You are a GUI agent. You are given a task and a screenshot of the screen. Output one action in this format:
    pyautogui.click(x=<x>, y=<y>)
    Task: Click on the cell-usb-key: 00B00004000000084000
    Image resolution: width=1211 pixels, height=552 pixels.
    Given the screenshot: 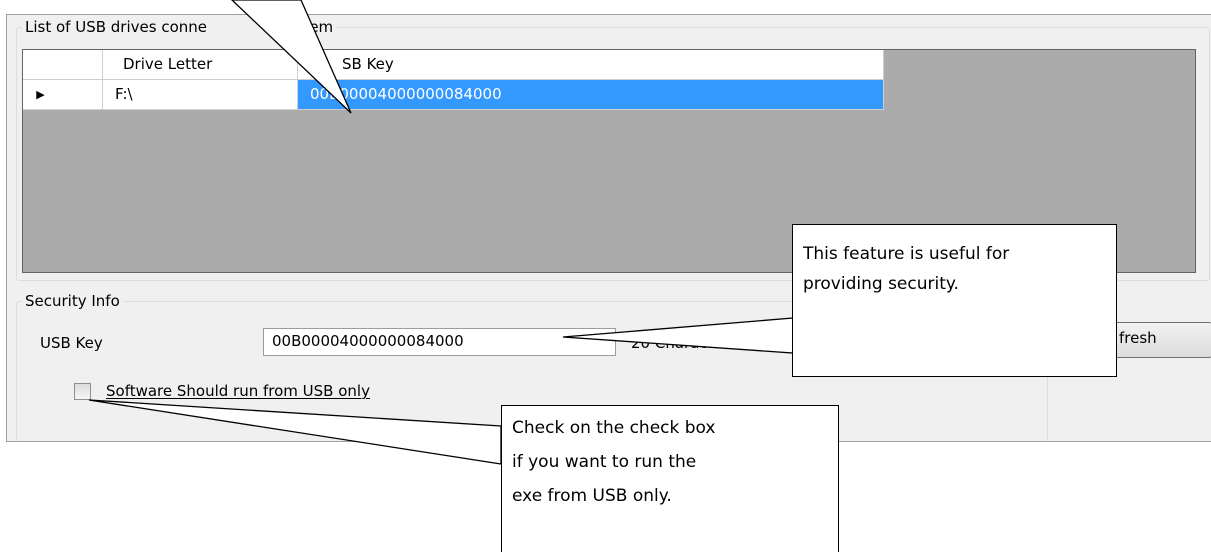 What is the action you would take?
    pyautogui.click(x=591, y=95)
    